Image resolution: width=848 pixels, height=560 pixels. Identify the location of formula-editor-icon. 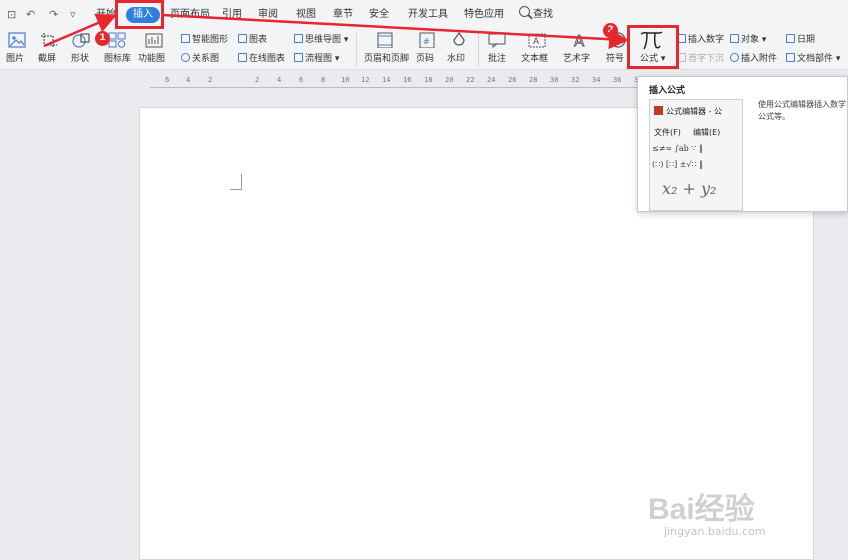
(658, 110).